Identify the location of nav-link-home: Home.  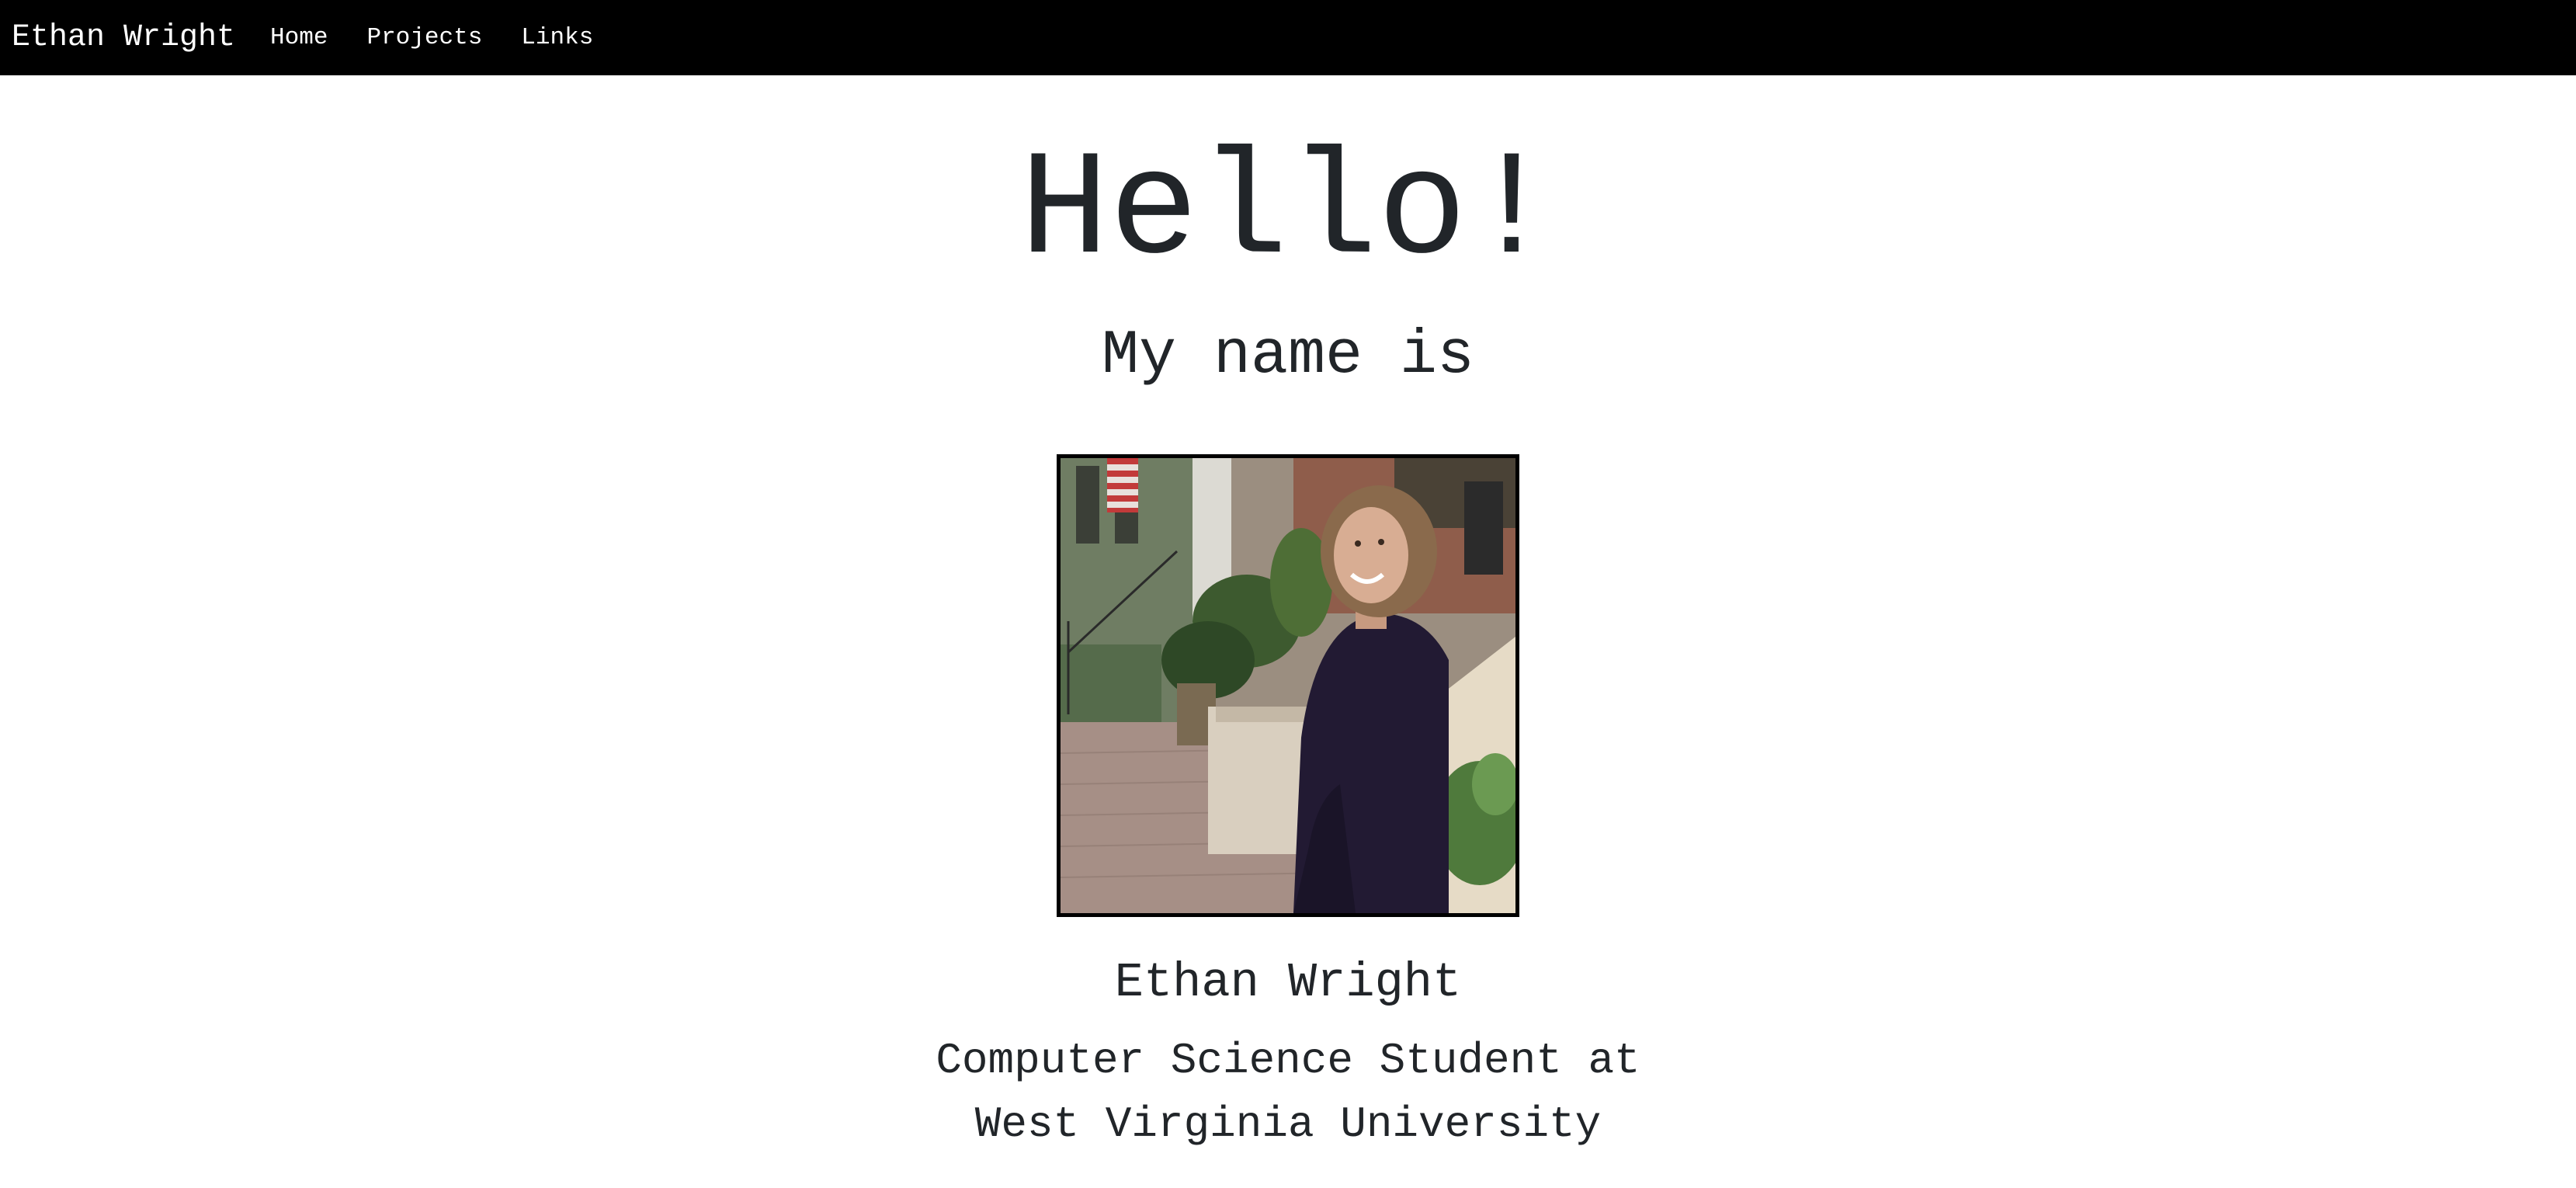
(299, 37).